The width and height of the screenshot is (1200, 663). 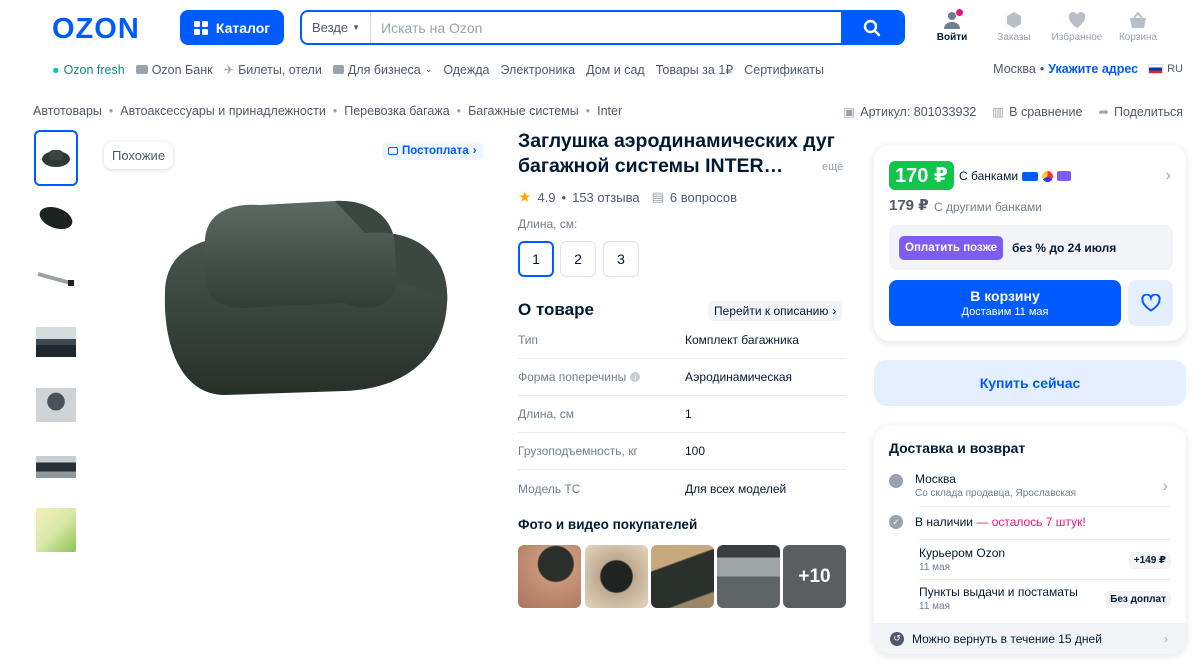 I want to click on notification-dot, so click(x=959, y=12).